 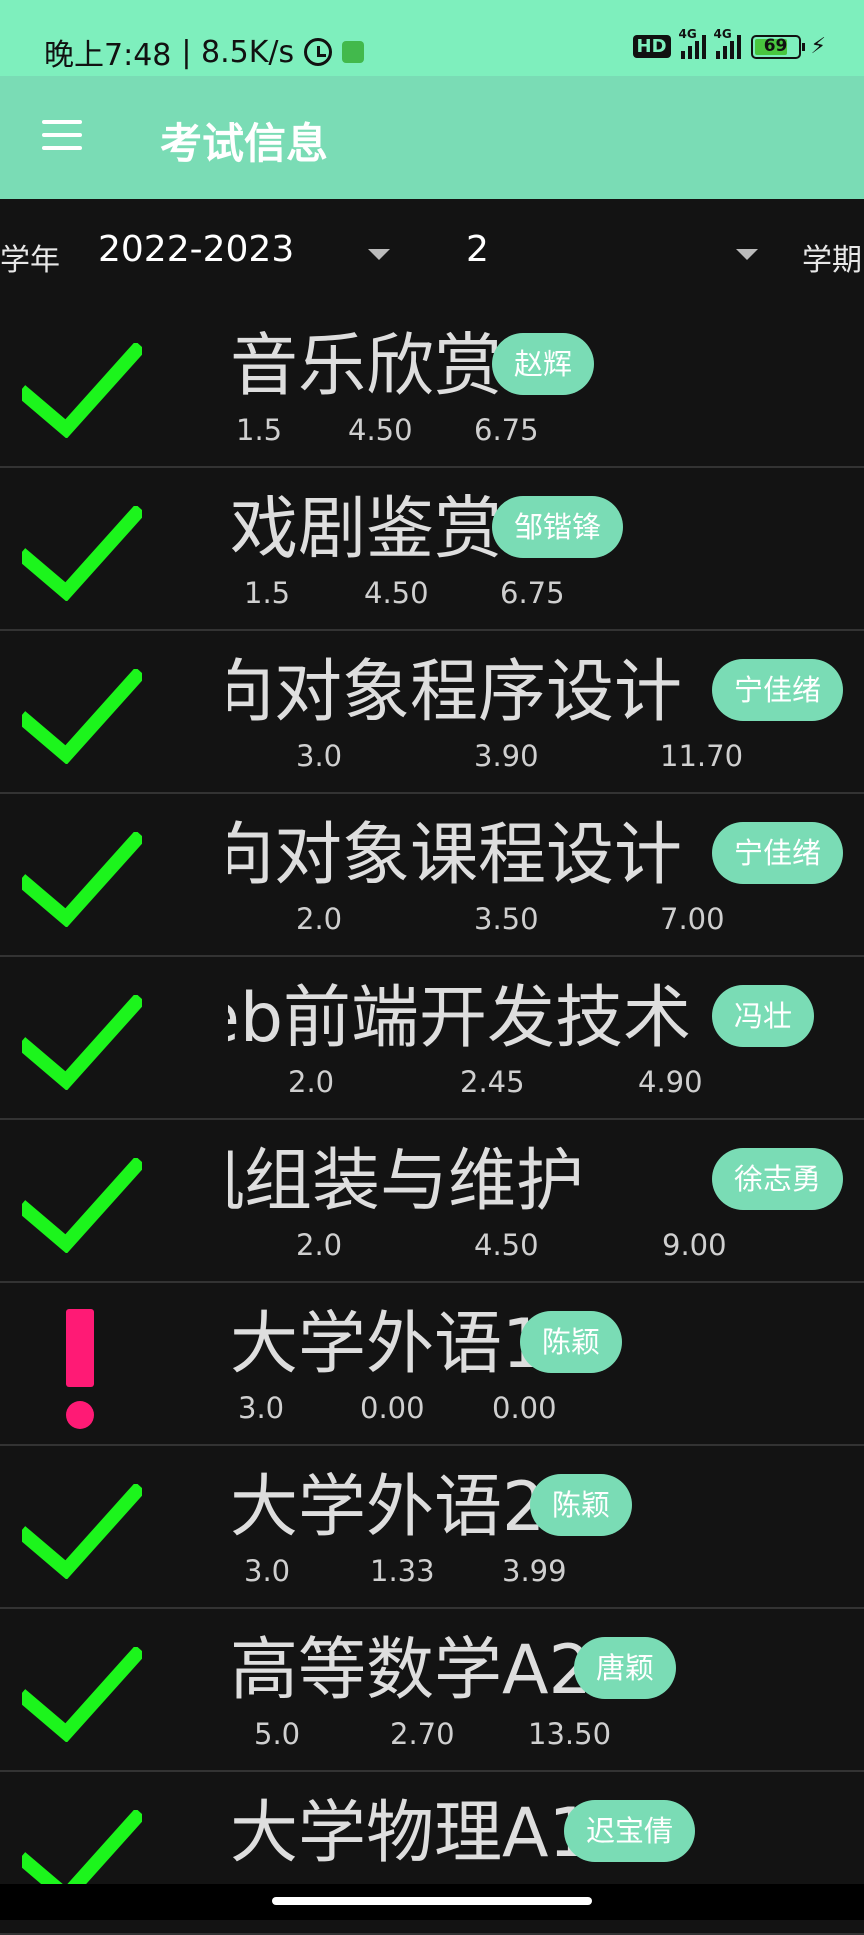 I want to click on filter-row: 学年 2022-2023 2 学期, so click(x=432, y=253).